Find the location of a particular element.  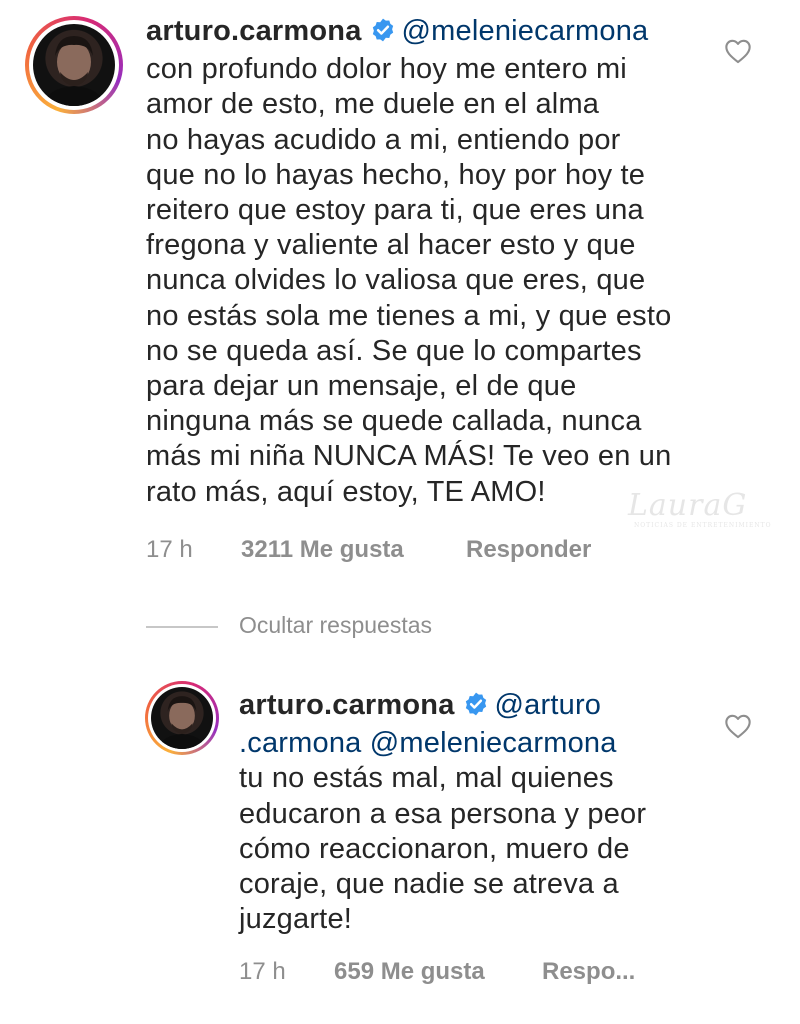

comment-text-line: cómo reaccionaron, muero de is located at coordinates (434, 848).